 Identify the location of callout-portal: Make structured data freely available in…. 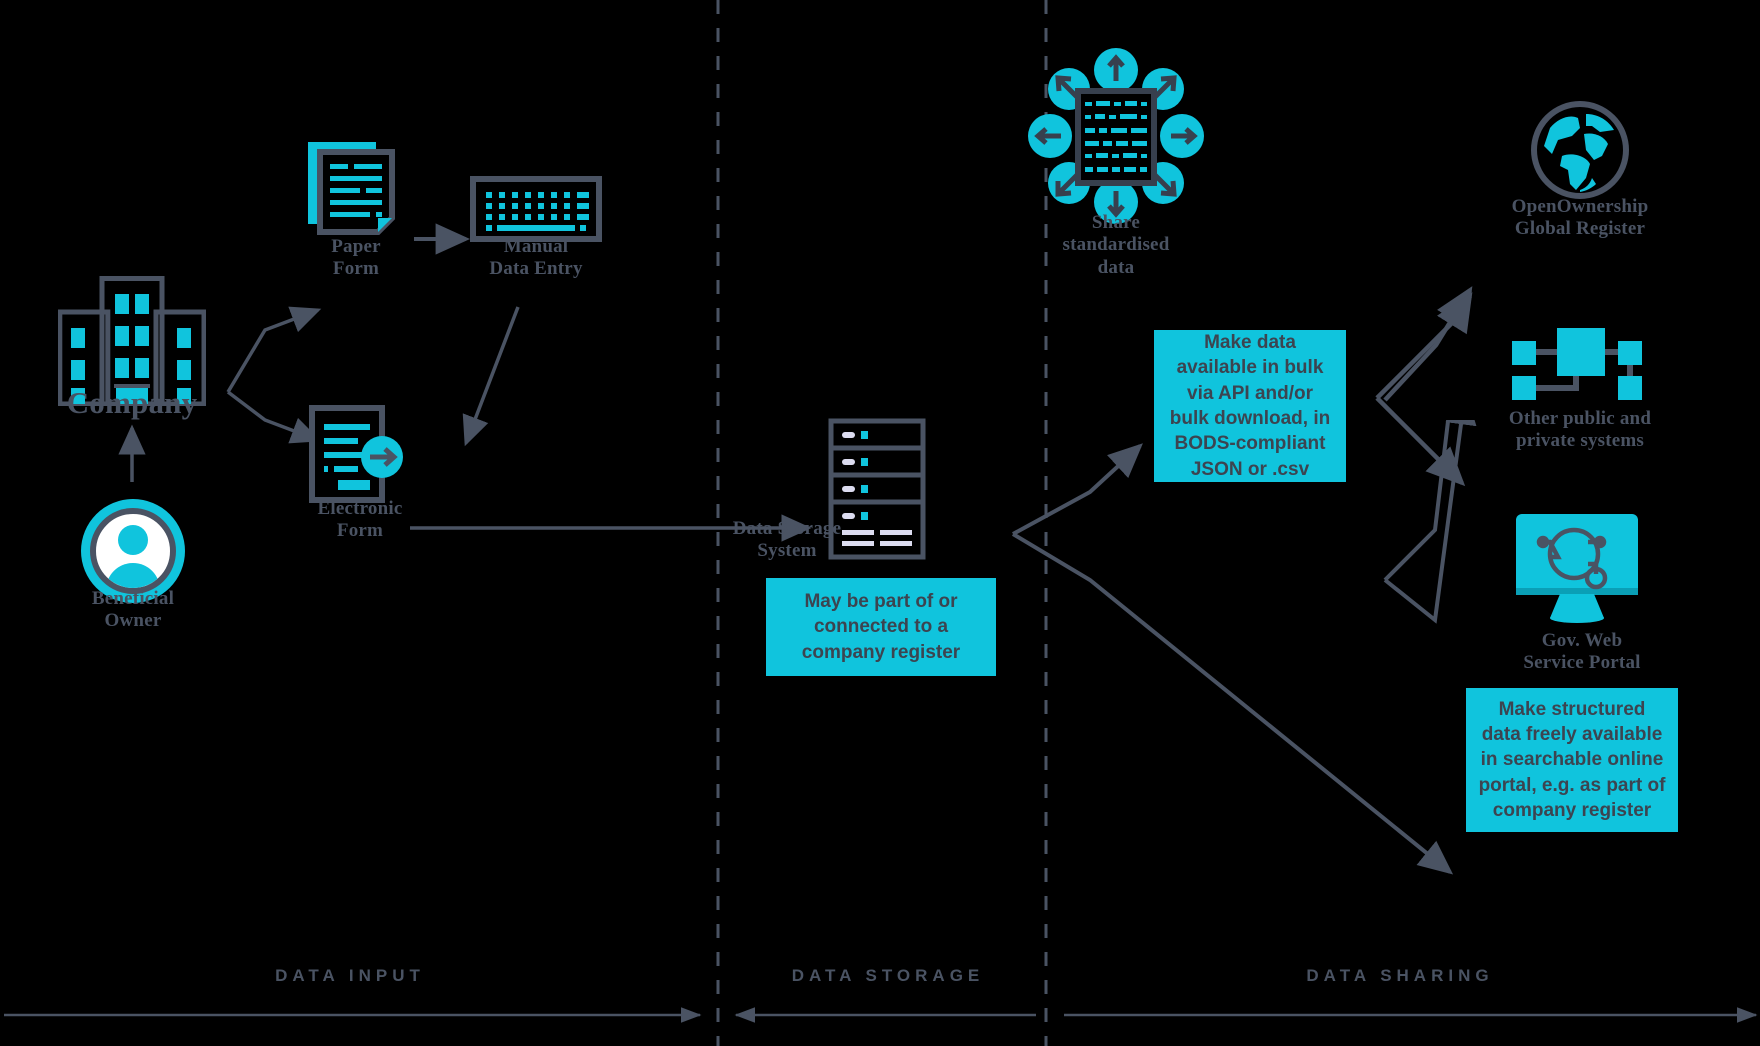
(1572, 760).